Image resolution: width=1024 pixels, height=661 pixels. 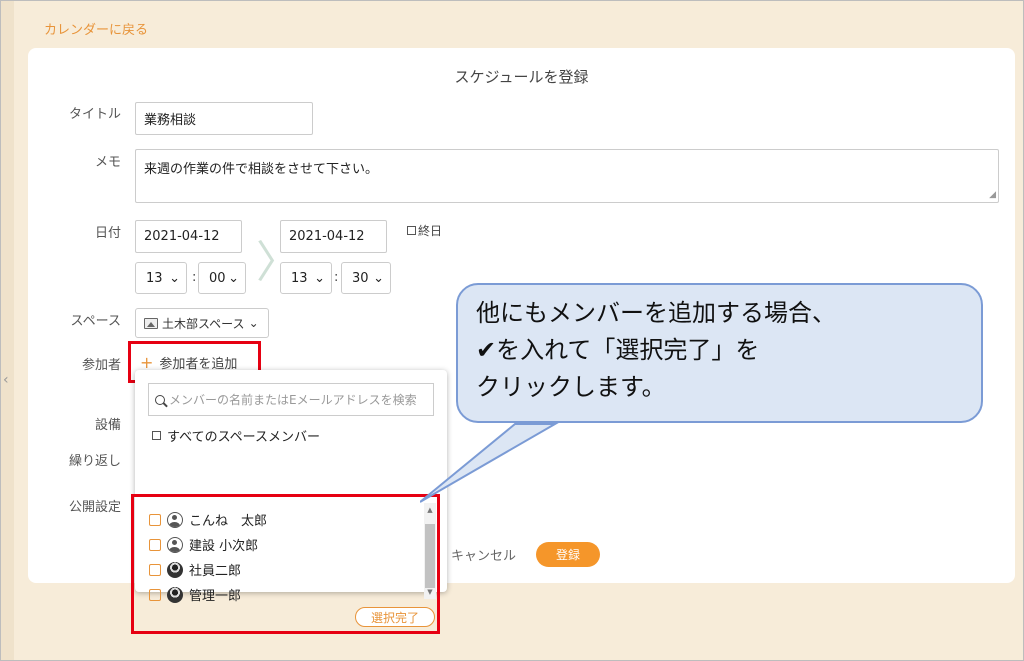 What do you see at coordinates (521, 77) in the screenshot?
I see `page-title: スケジュールを登録` at bounding box center [521, 77].